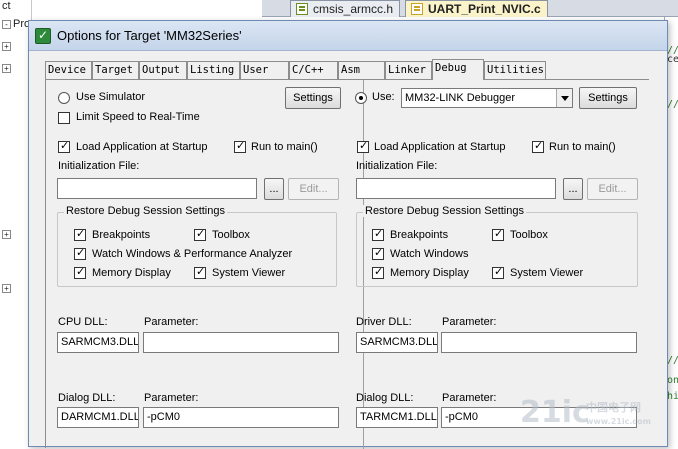 This screenshot has width=678, height=449. I want to click on watch-label: Watch Windows & Performance Analyzer, so click(192, 254).